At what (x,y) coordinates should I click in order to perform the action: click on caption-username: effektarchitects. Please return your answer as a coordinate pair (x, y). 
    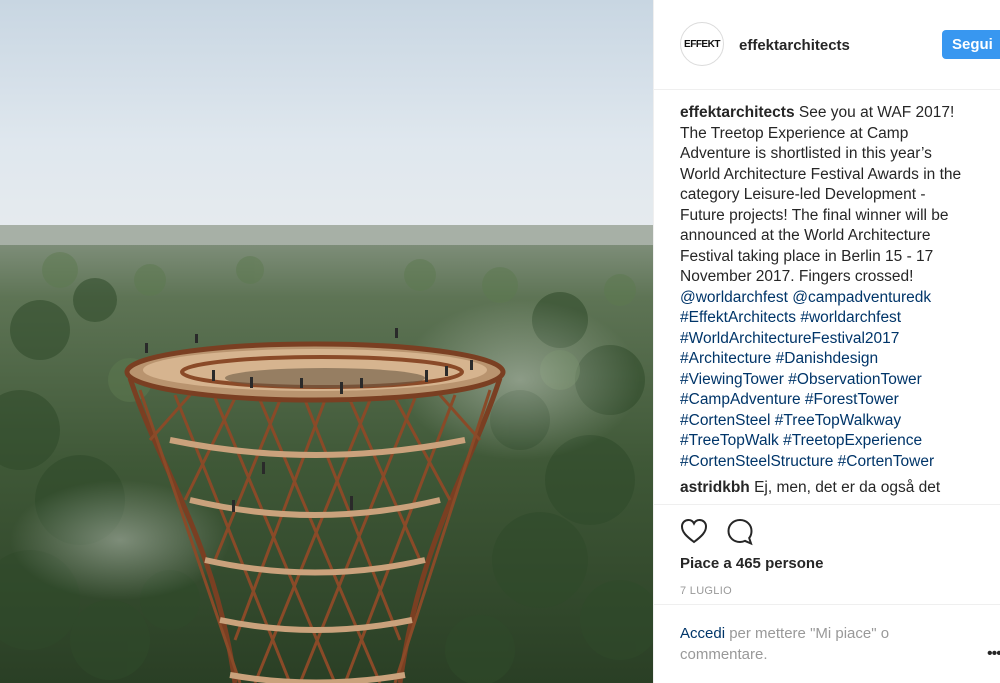
    Looking at the image, I should click on (737, 112).